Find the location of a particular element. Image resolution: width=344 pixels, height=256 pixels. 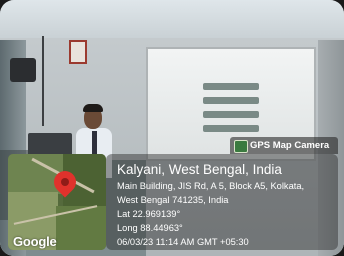

speaker is located at coordinates (23, 70).